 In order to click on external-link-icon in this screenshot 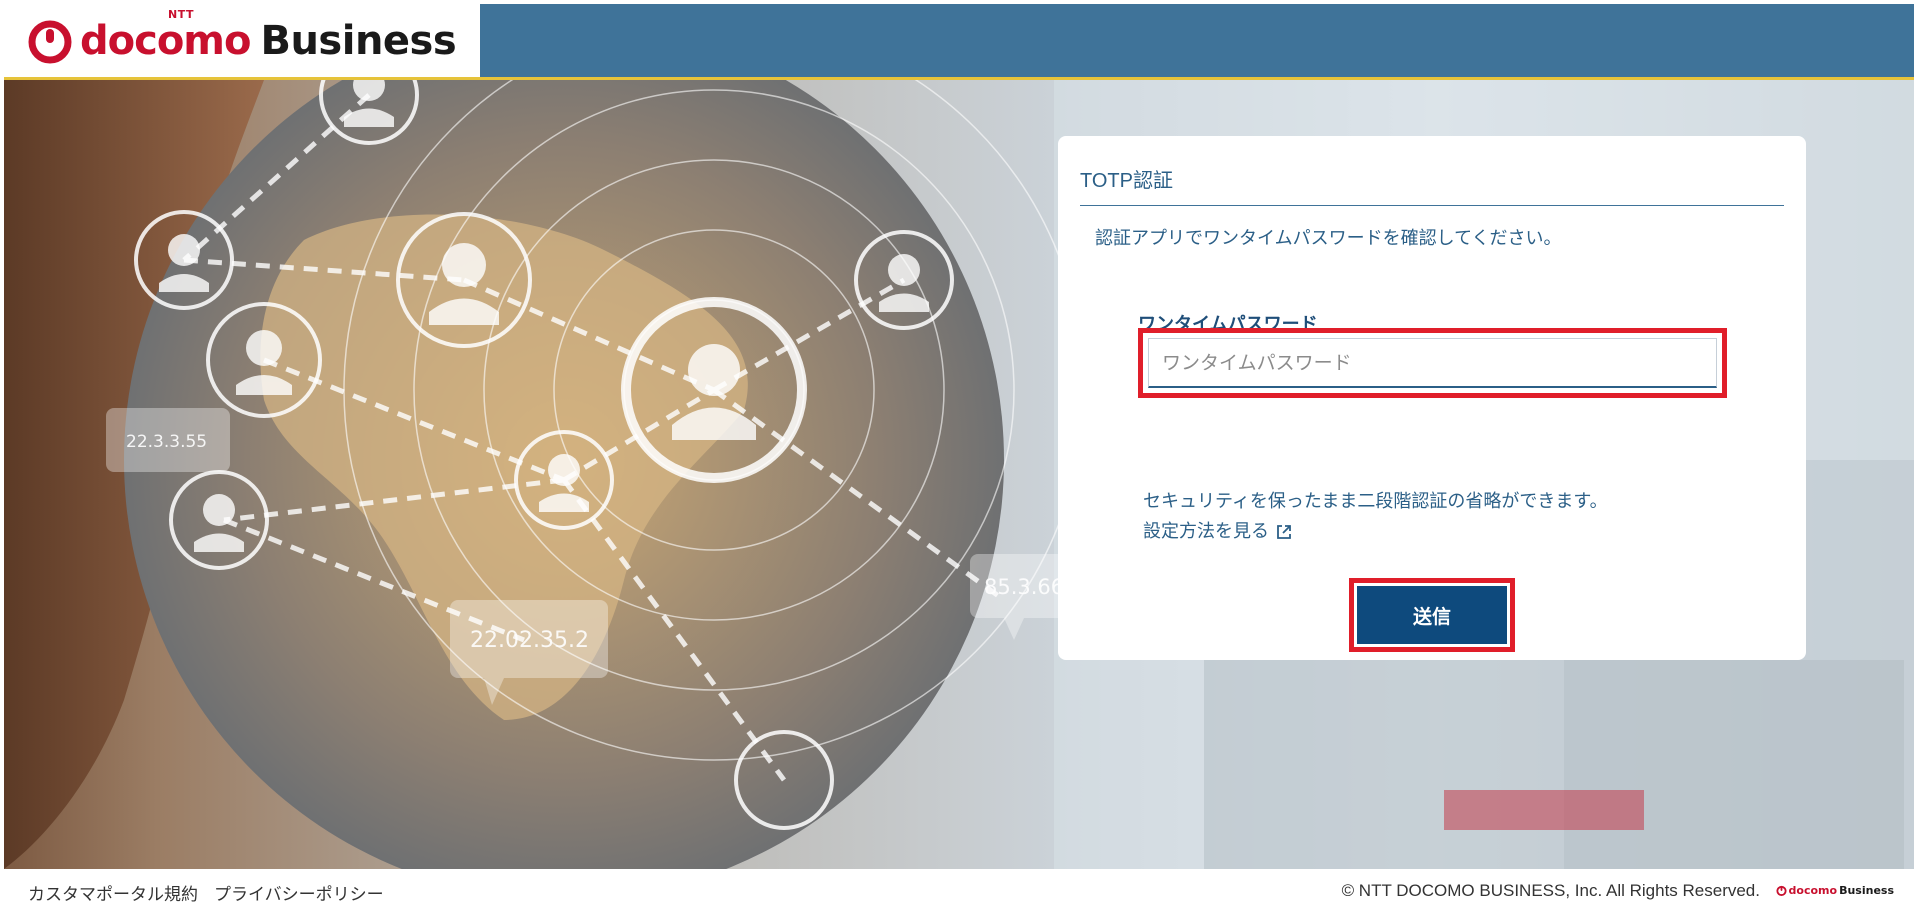, I will do `click(1284, 532)`.